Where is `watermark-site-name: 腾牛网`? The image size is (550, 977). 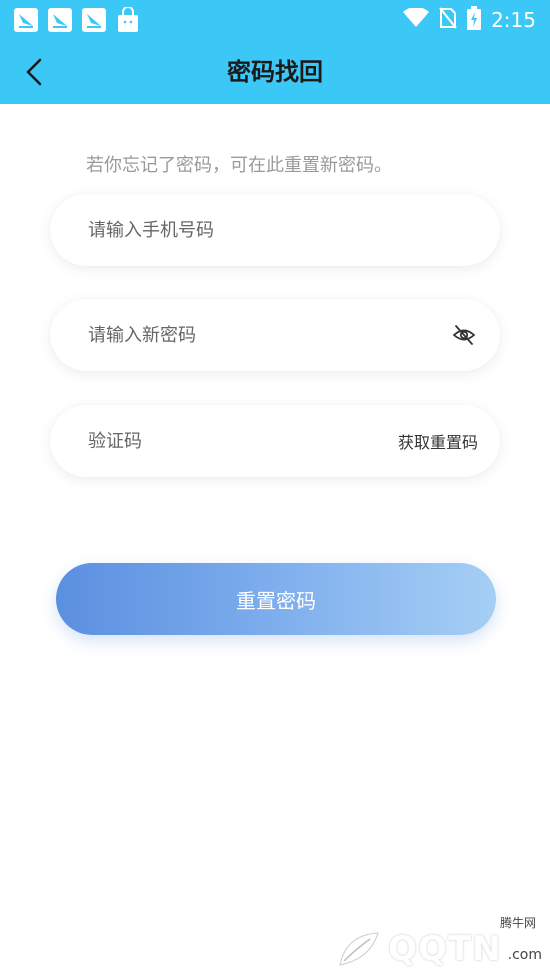
watermark-site-name: 腾牛网 is located at coordinates (517, 923).